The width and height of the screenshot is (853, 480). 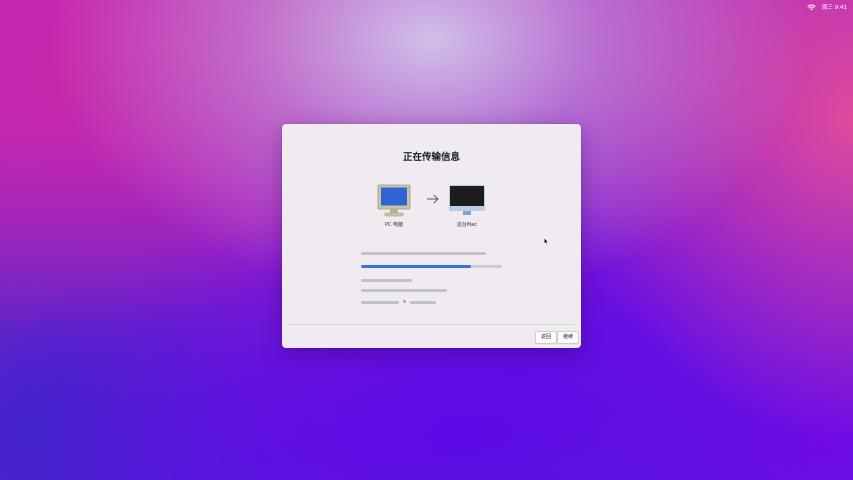 I want to click on source-device: PC 电脑, so click(x=394, y=206).